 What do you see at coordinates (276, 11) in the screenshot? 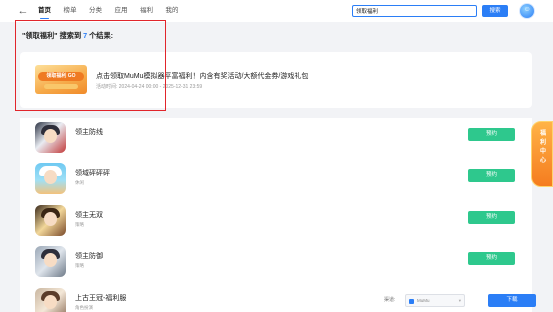
I see `top-bar: ← 首页 榜单 分类 应用 福利 我的 搜索 ☺` at bounding box center [276, 11].